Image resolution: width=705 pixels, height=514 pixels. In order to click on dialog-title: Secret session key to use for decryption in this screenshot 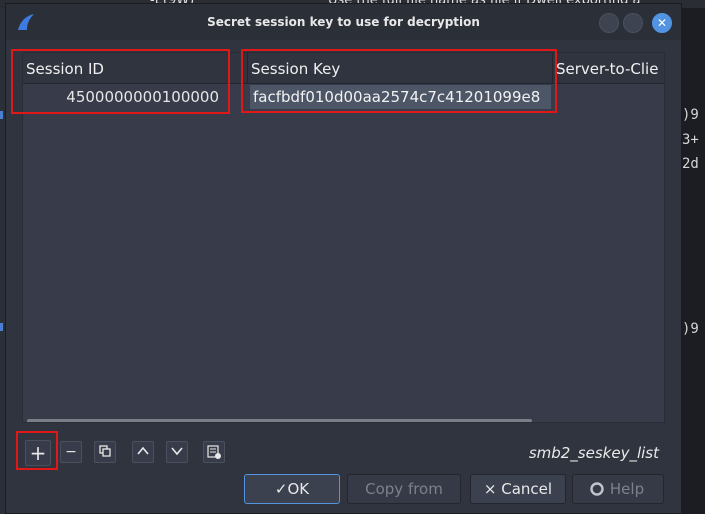, I will do `click(343, 22)`.